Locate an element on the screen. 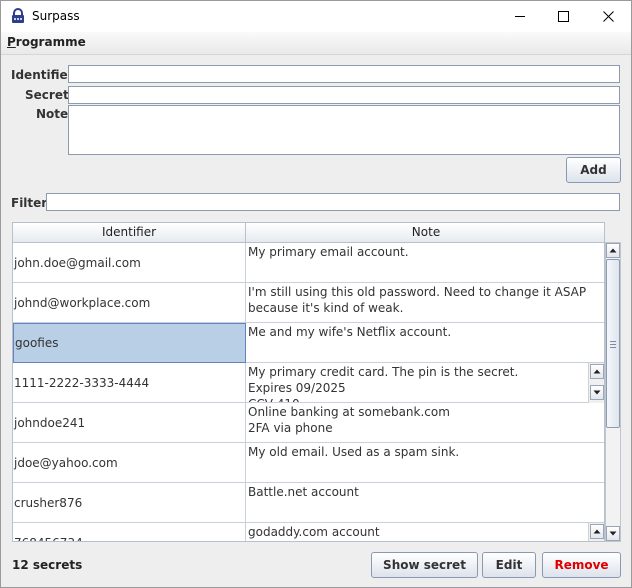 The height and width of the screenshot is (588, 632). table-row: goofies Me and my wife's Netflix account. is located at coordinates (308, 343).